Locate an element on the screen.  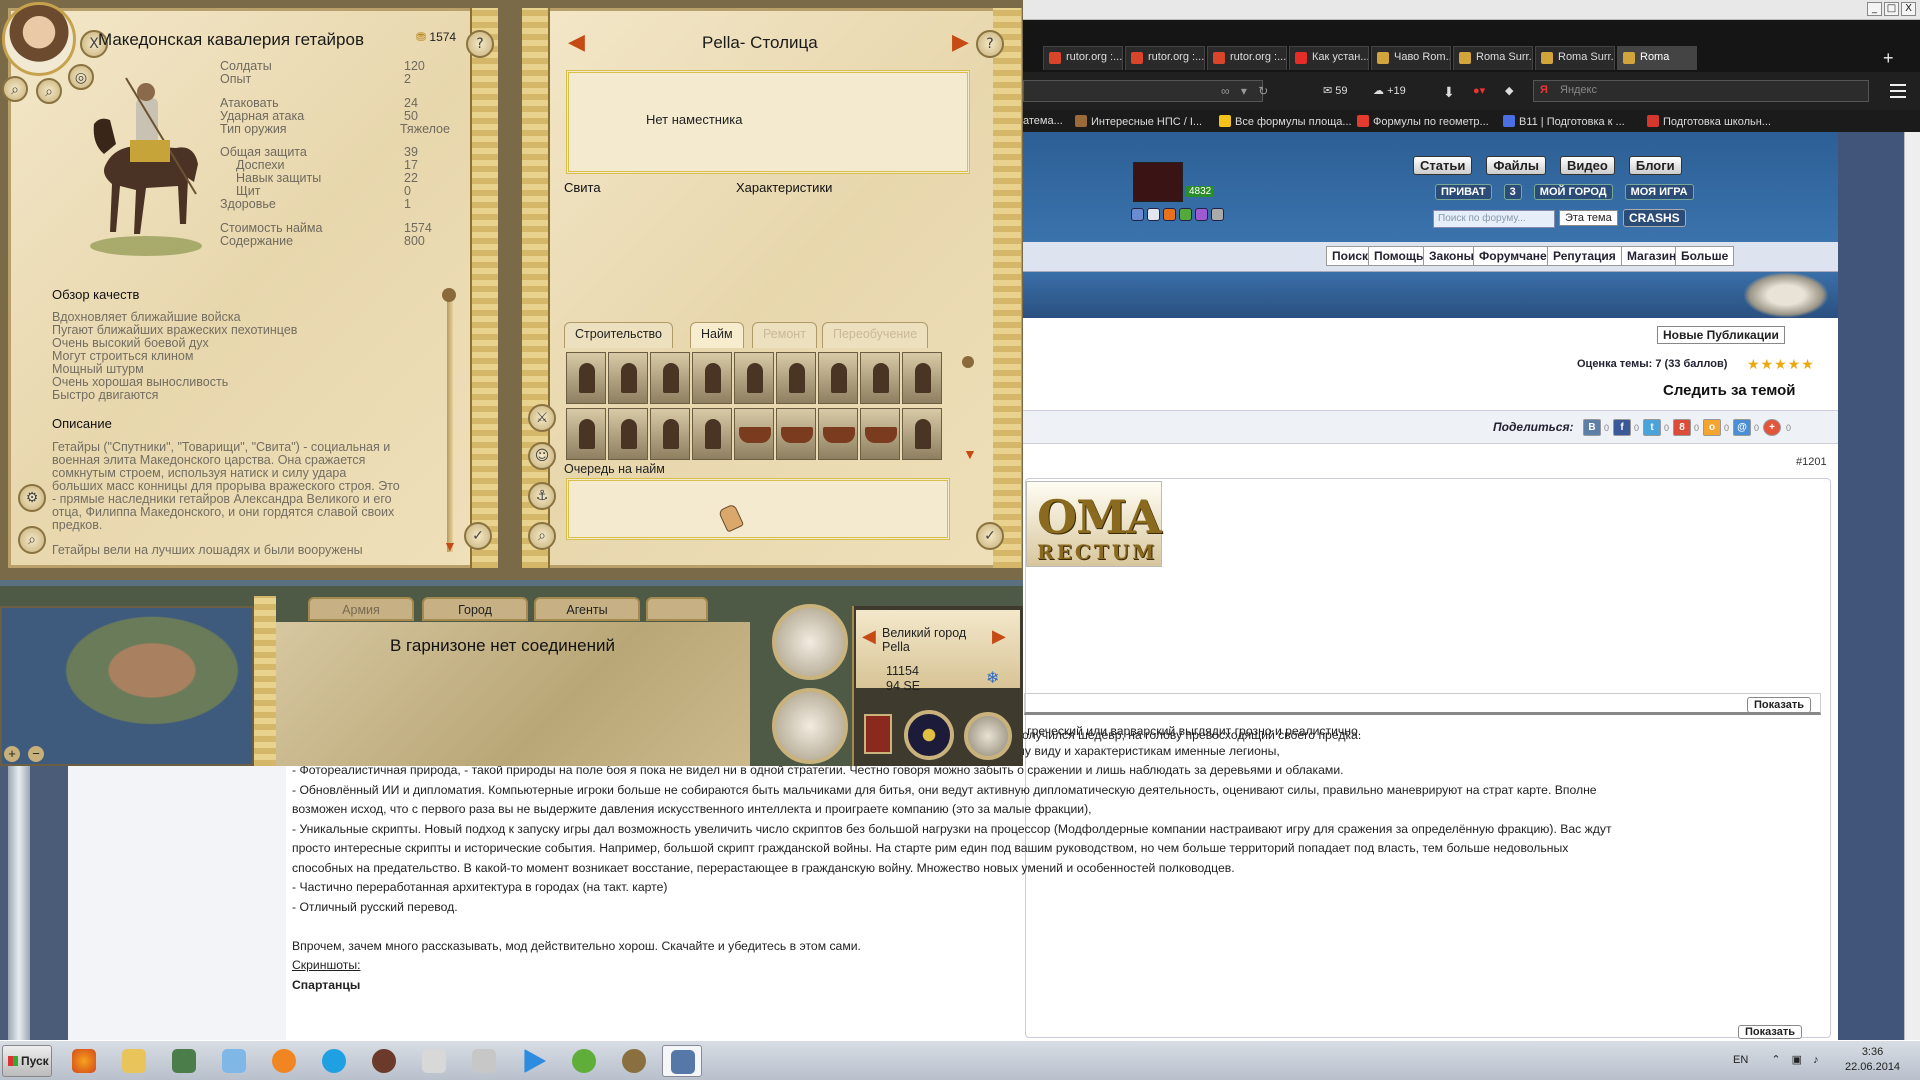
tab-recruitment: Найм is located at coordinates (717, 335).